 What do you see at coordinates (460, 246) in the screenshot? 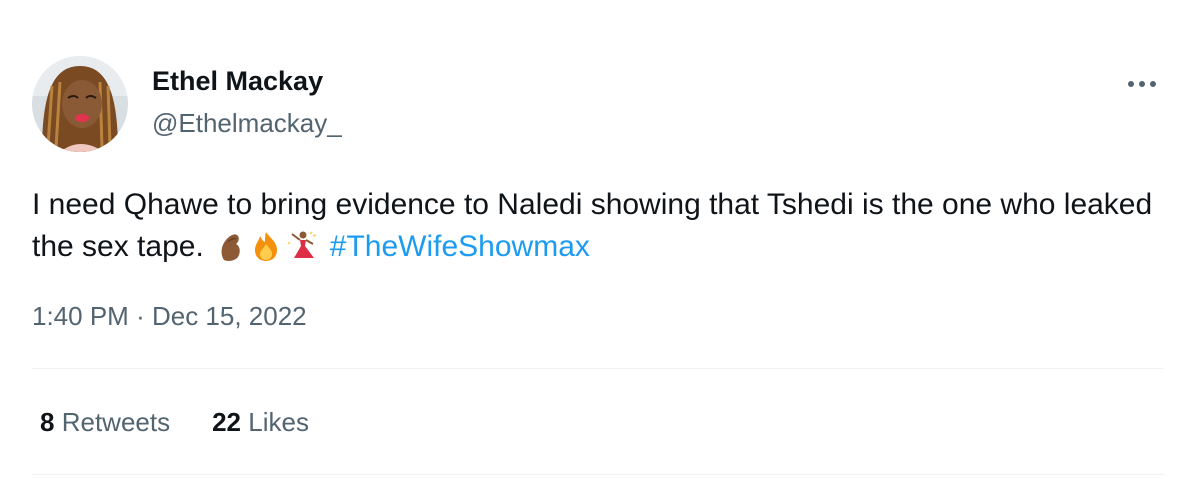
I see `hashtag-link: #TheWifeShowmax` at bounding box center [460, 246].